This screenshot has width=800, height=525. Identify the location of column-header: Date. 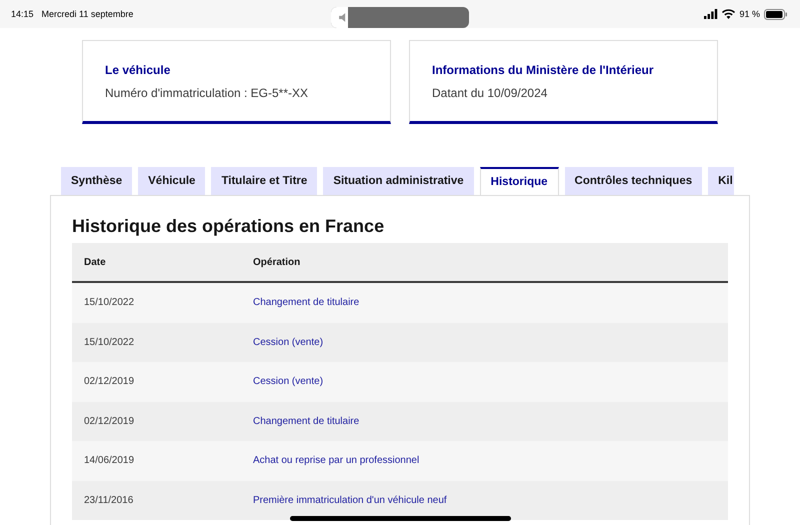
(156, 262).